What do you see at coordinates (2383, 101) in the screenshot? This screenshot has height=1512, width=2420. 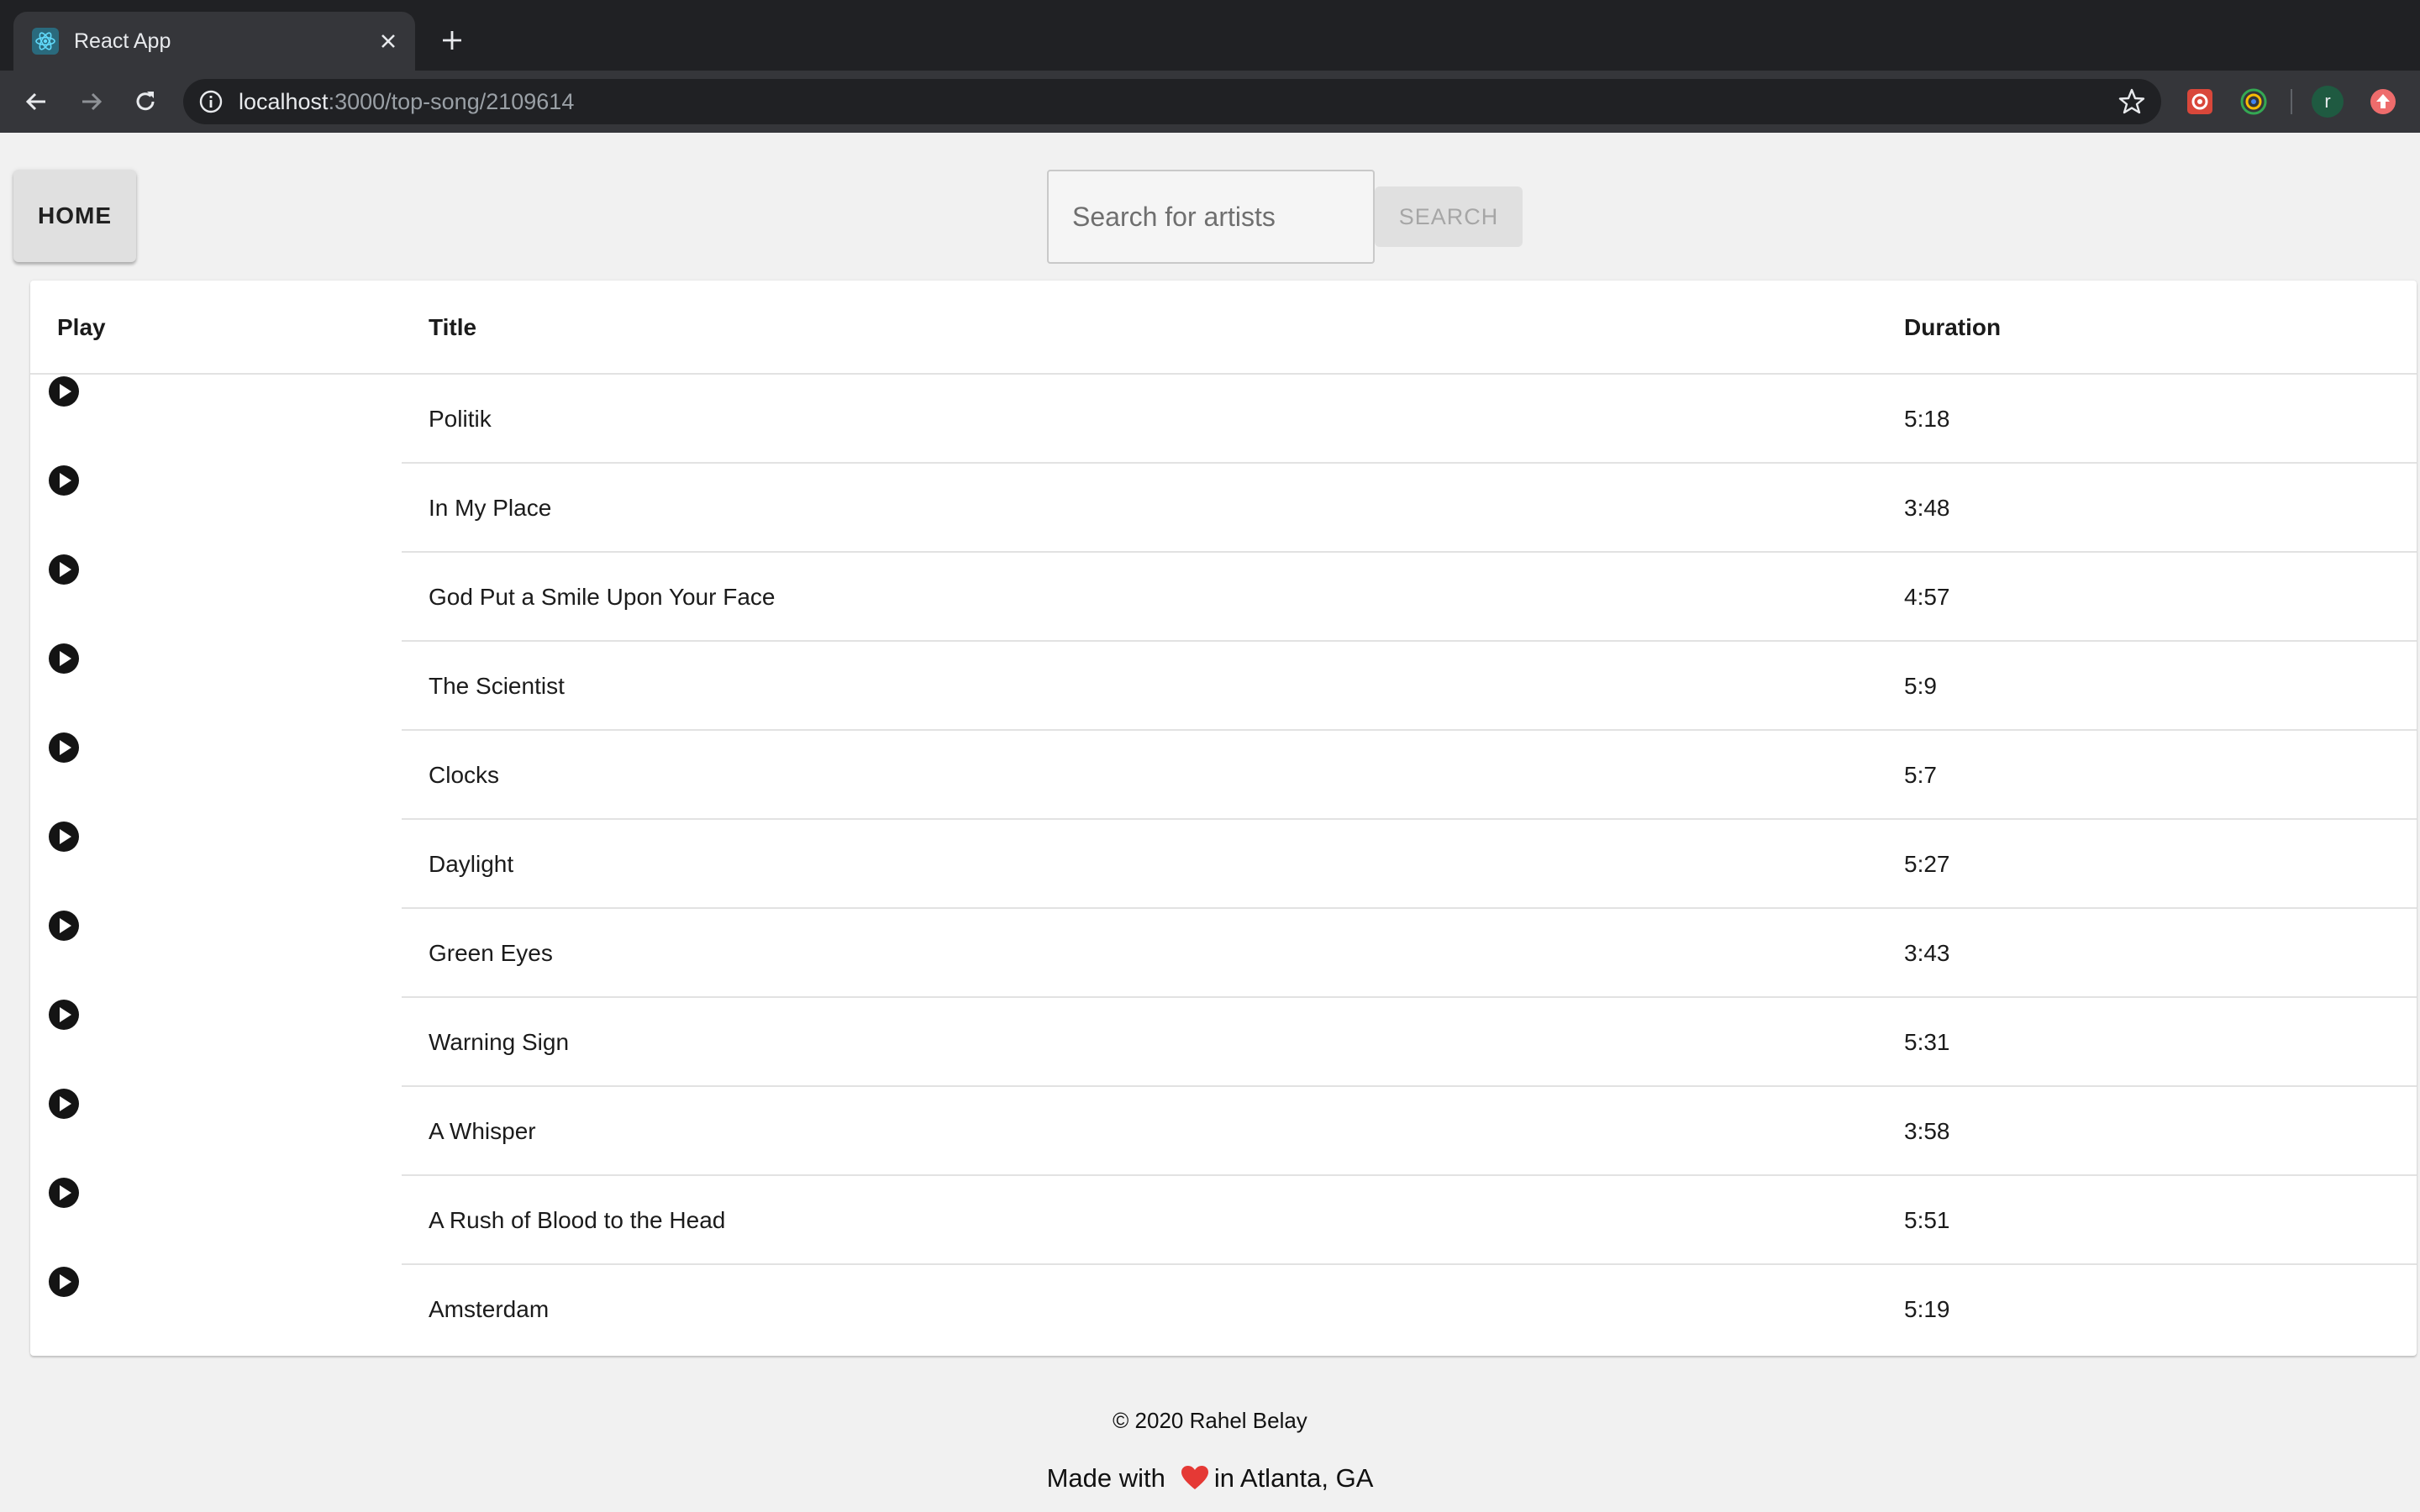 I see `update-icon` at bounding box center [2383, 101].